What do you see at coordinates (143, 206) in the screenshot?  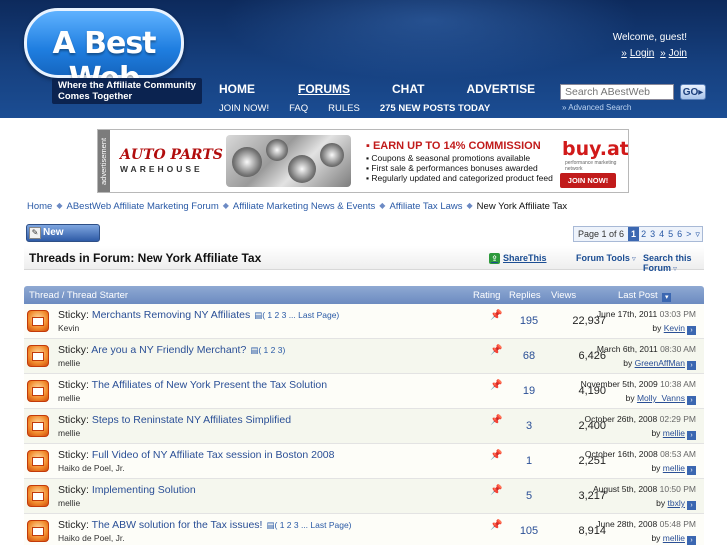 I see `breadcrumb-forum: ABestWeb Affiliate Marketing Forum` at bounding box center [143, 206].